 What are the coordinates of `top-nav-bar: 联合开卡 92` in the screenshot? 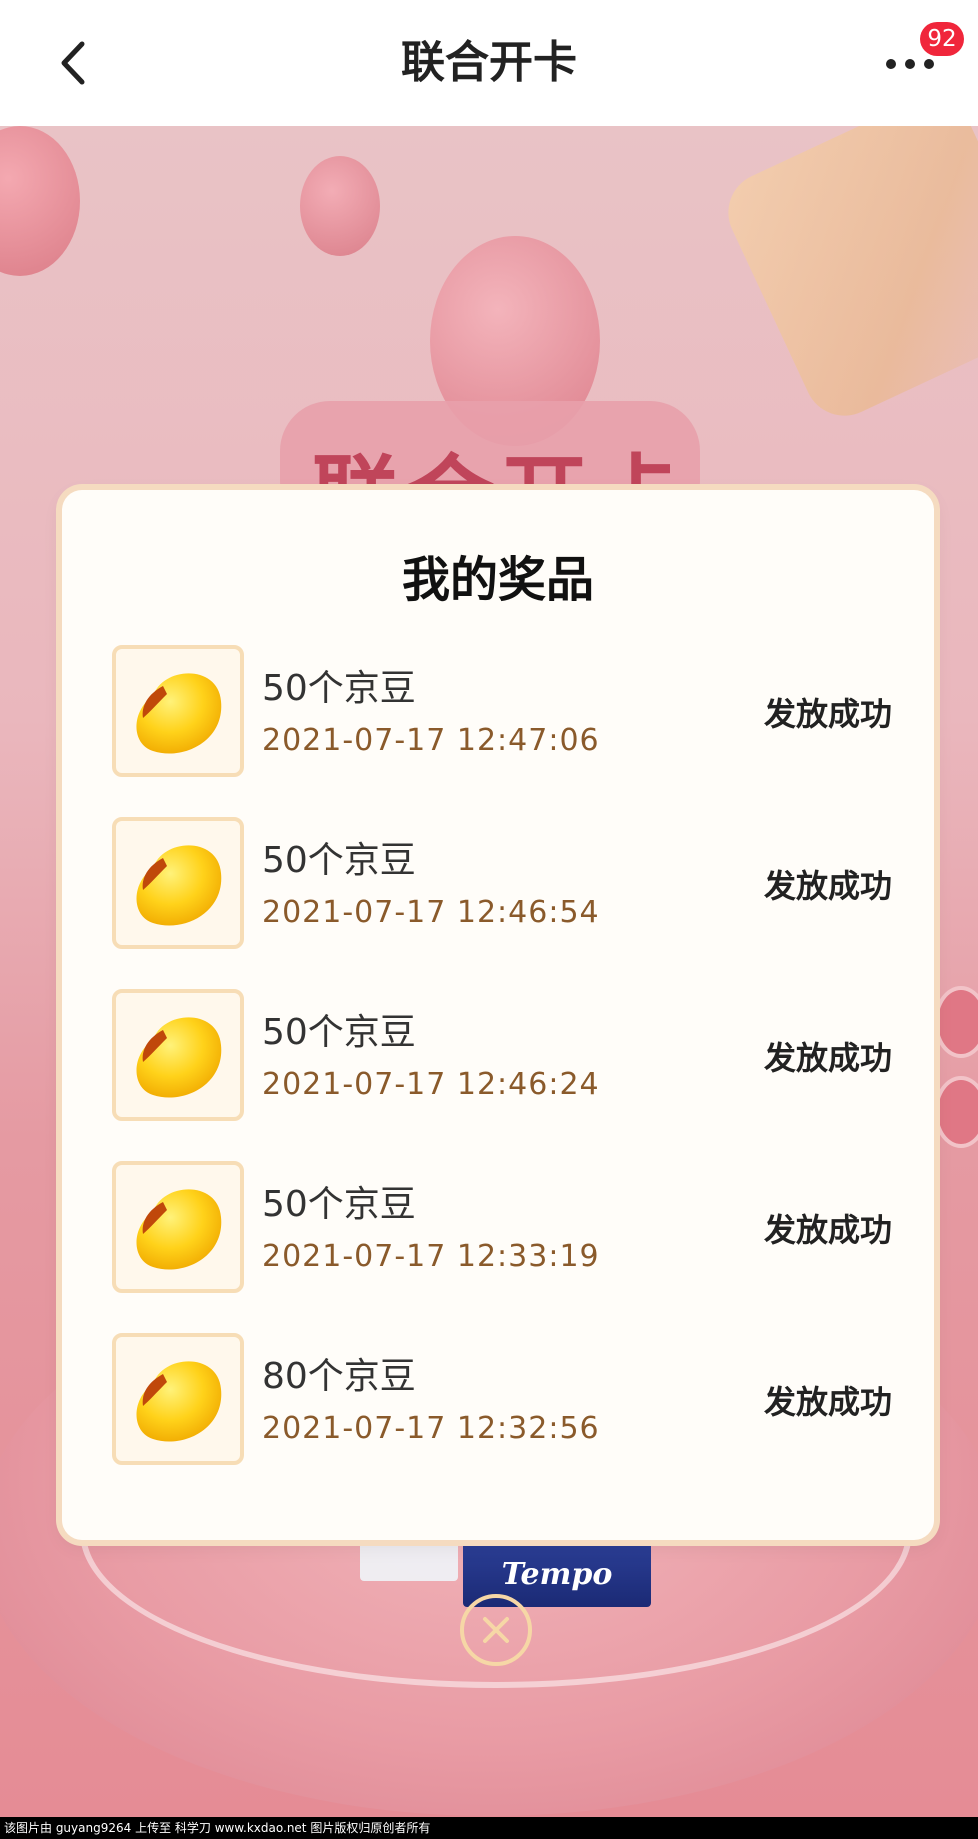 It's located at (489, 63).